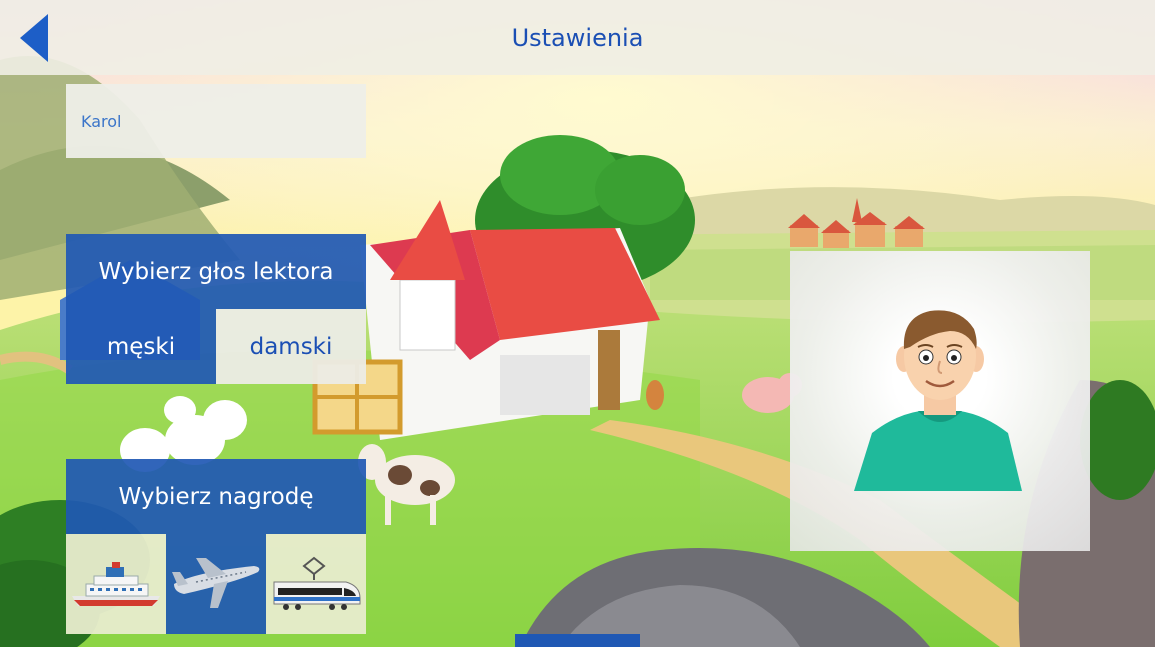 Image resolution: width=1155 pixels, height=647 pixels. I want to click on voice-options: męski damski, so click(216, 346).